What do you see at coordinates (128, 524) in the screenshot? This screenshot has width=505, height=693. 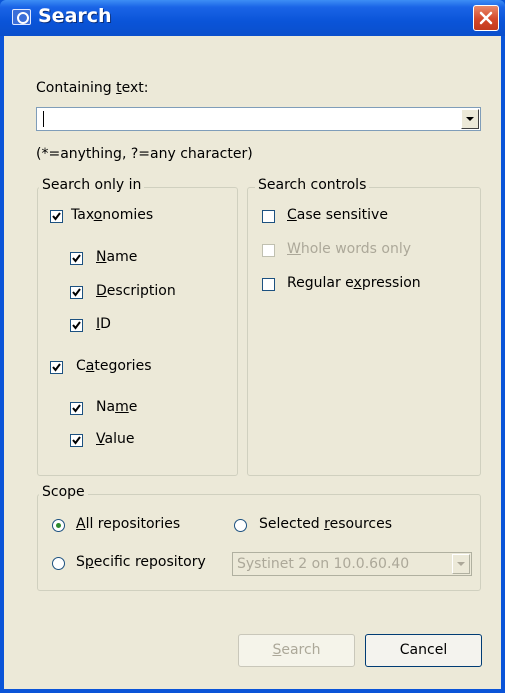 I see `all-repositories-label: All repositories` at bounding box center [128, 524].